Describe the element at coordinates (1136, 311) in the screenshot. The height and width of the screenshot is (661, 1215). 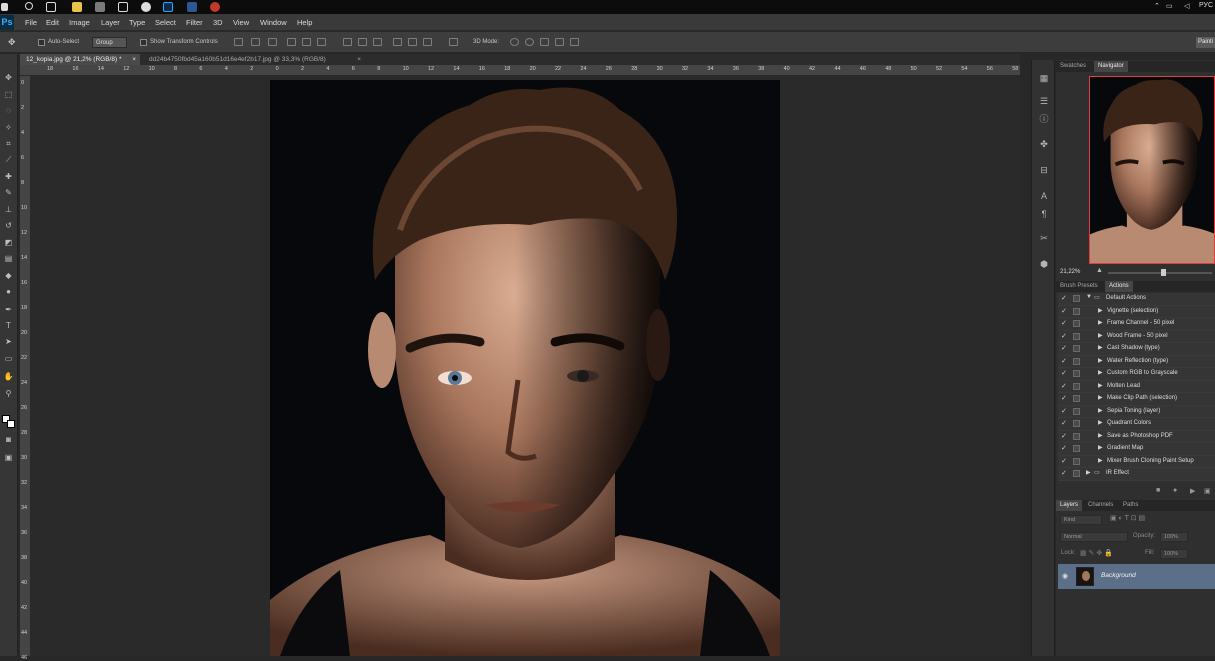
I see `action-row: ✓ ▶ Vignette (selection)` at that location.